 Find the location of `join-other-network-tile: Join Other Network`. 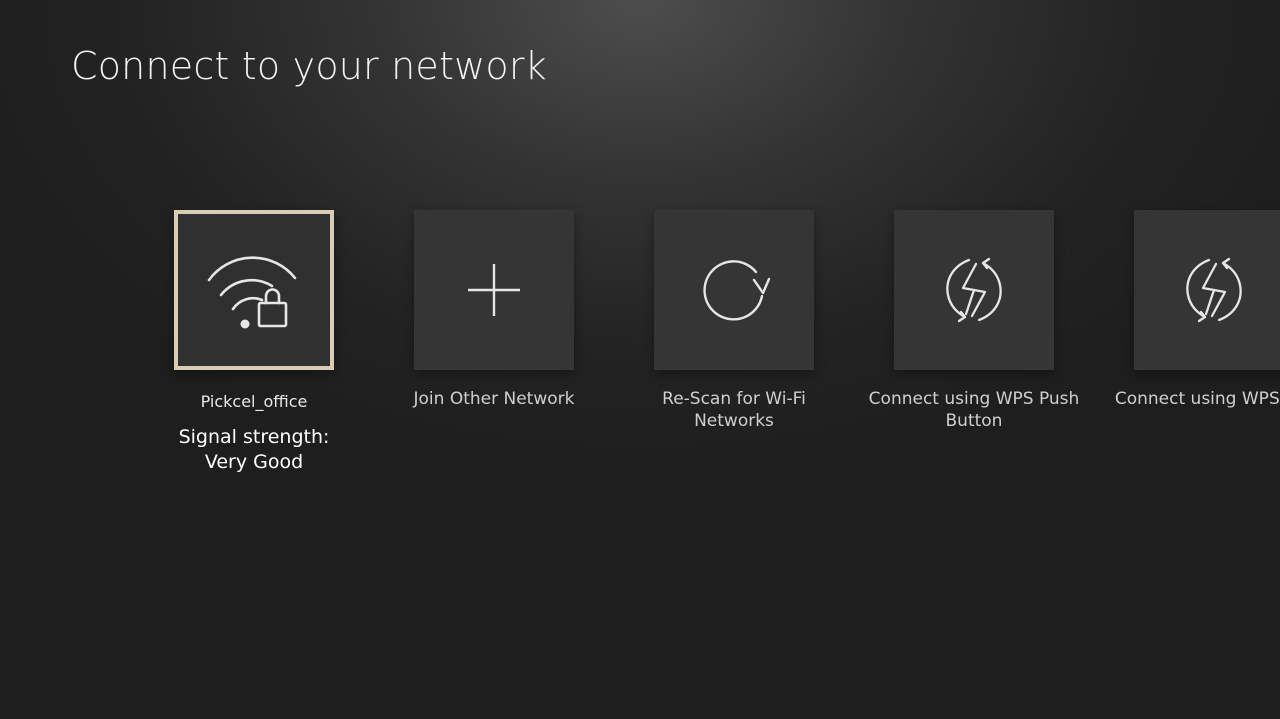

join-other-network-tile: Join Other Network is located at coordinates (494, 310).